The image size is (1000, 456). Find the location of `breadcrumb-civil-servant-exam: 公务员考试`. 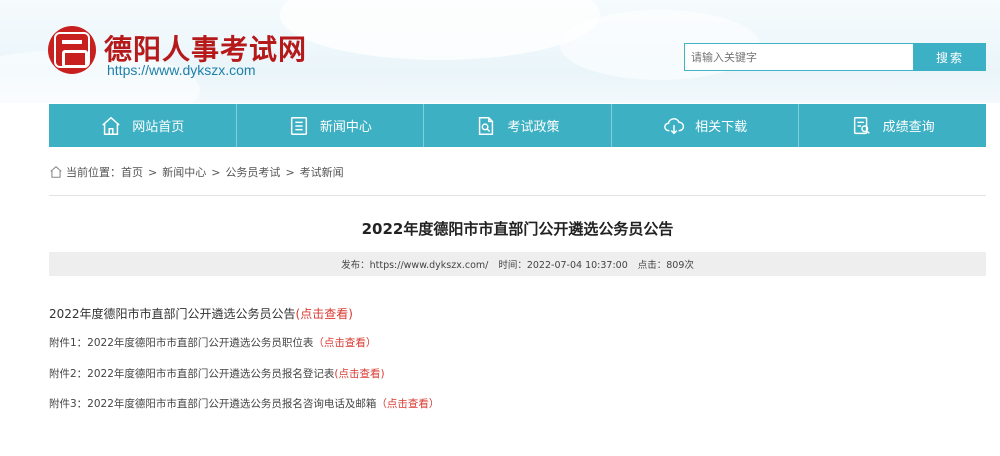

breadcrumb-civil-servant-exam: 公务员考试 is located at coordinates (252, 172).